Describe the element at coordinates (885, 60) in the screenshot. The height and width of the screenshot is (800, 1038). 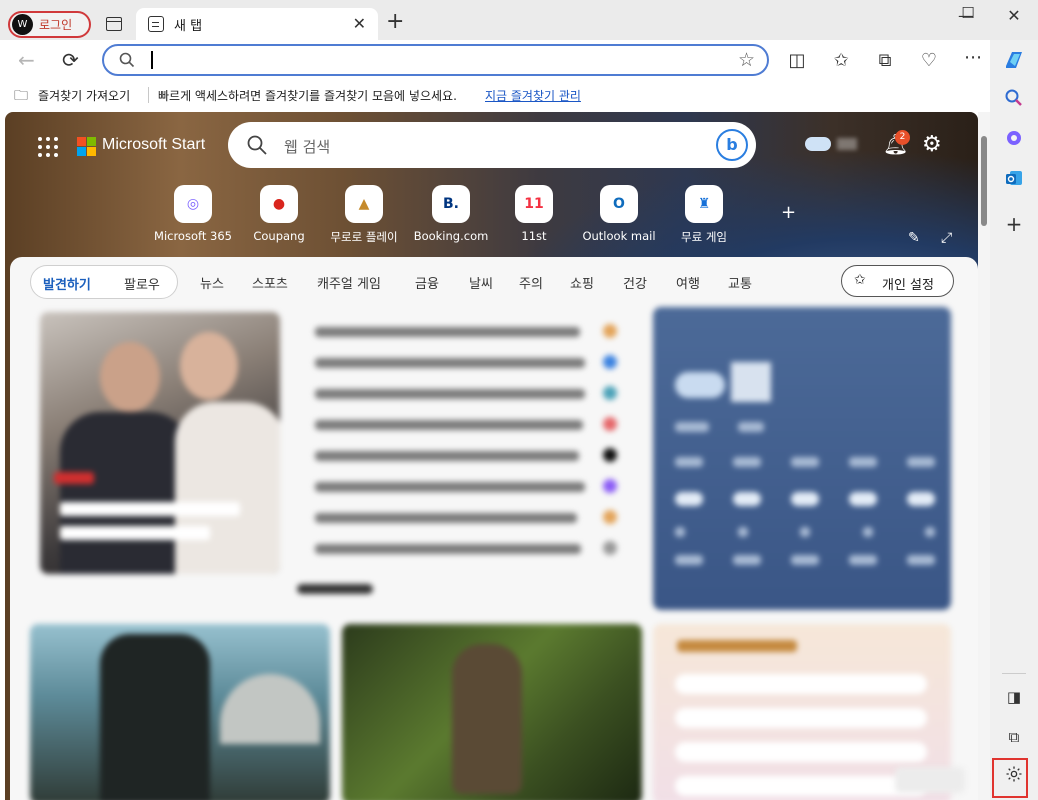
I see `collections-icon: ⧉` at that location.